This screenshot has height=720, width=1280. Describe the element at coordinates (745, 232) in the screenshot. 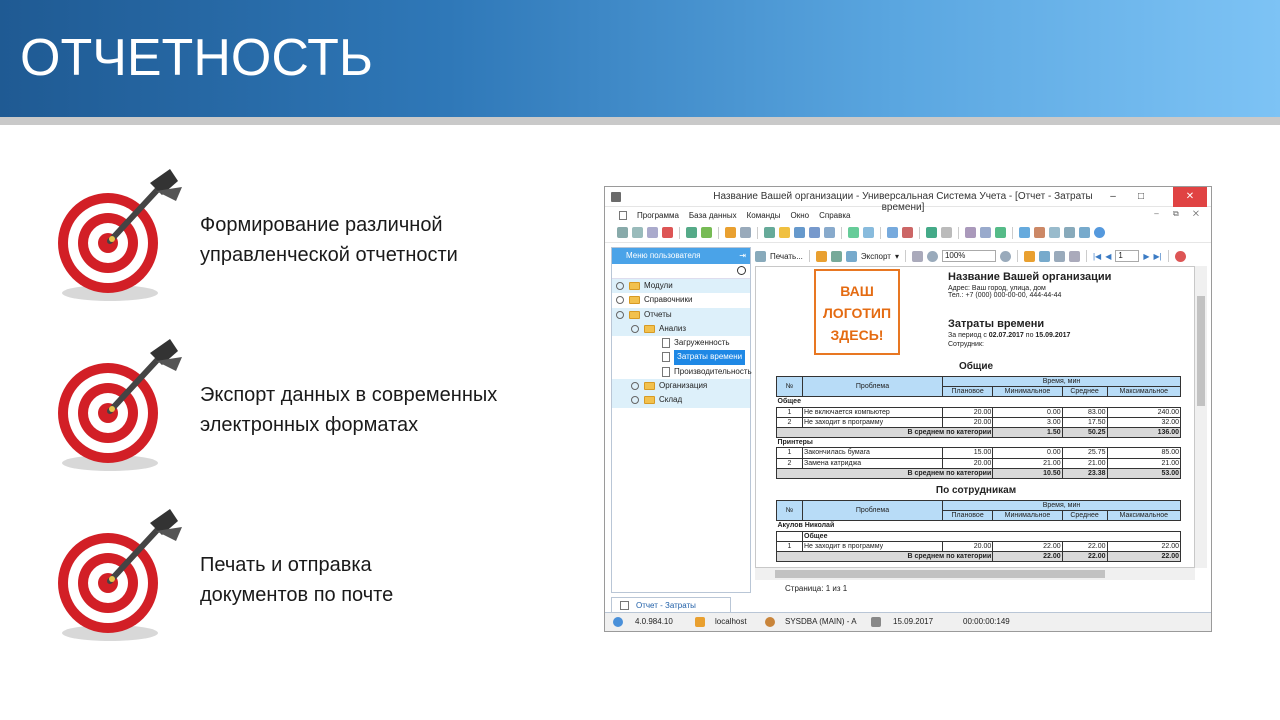

I see `find-icon` at that location.